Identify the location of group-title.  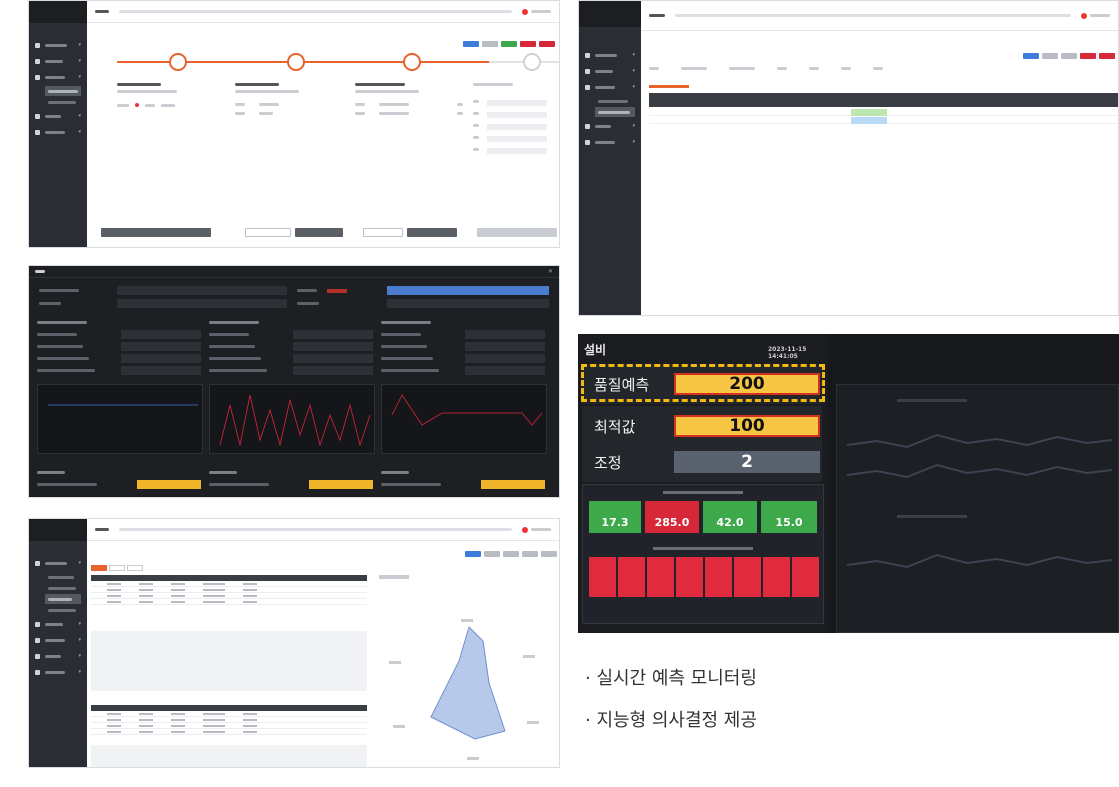
(249, 322).